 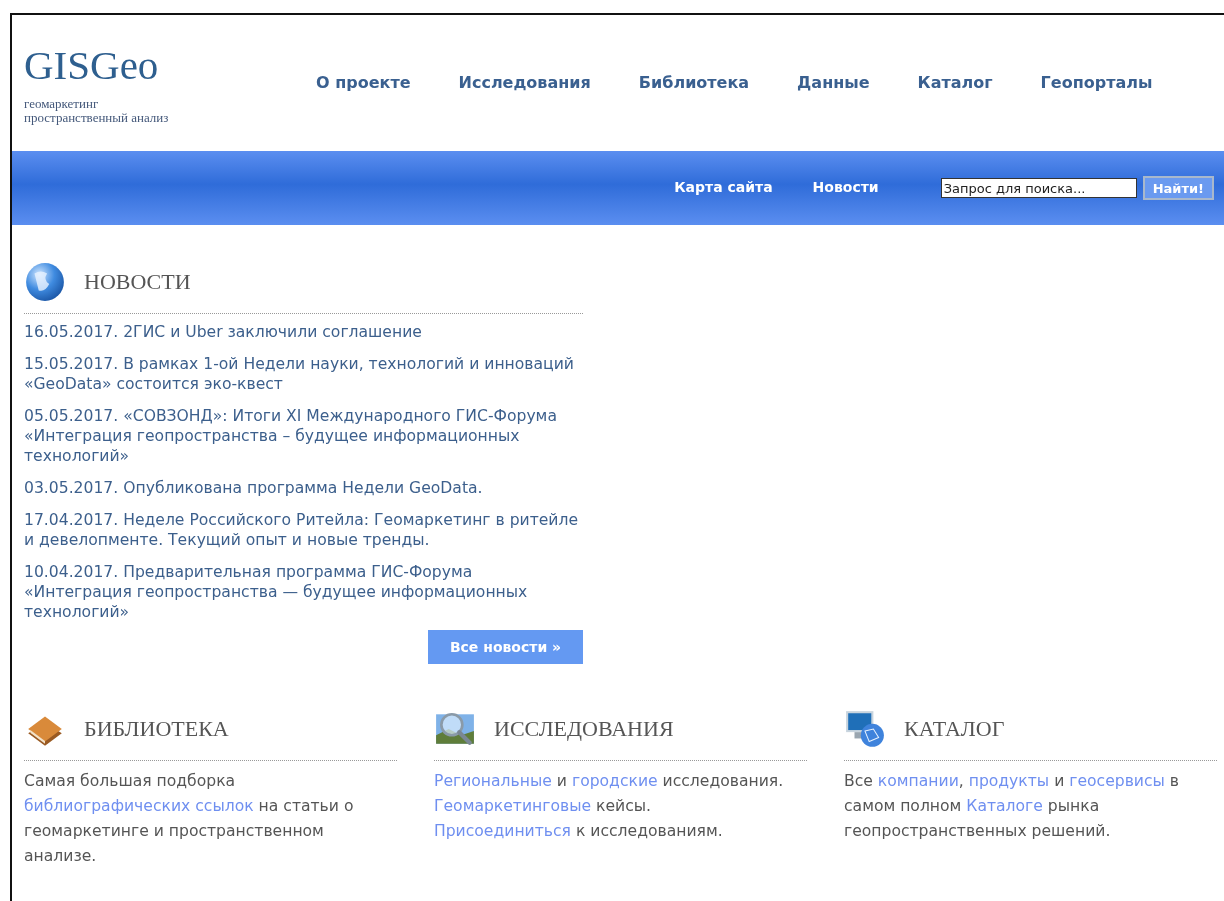 What do you see at coordinates (1096, 82) in the screenshot?
I see `nav-link: Геопорталы` at bounding box center [1096, 82].